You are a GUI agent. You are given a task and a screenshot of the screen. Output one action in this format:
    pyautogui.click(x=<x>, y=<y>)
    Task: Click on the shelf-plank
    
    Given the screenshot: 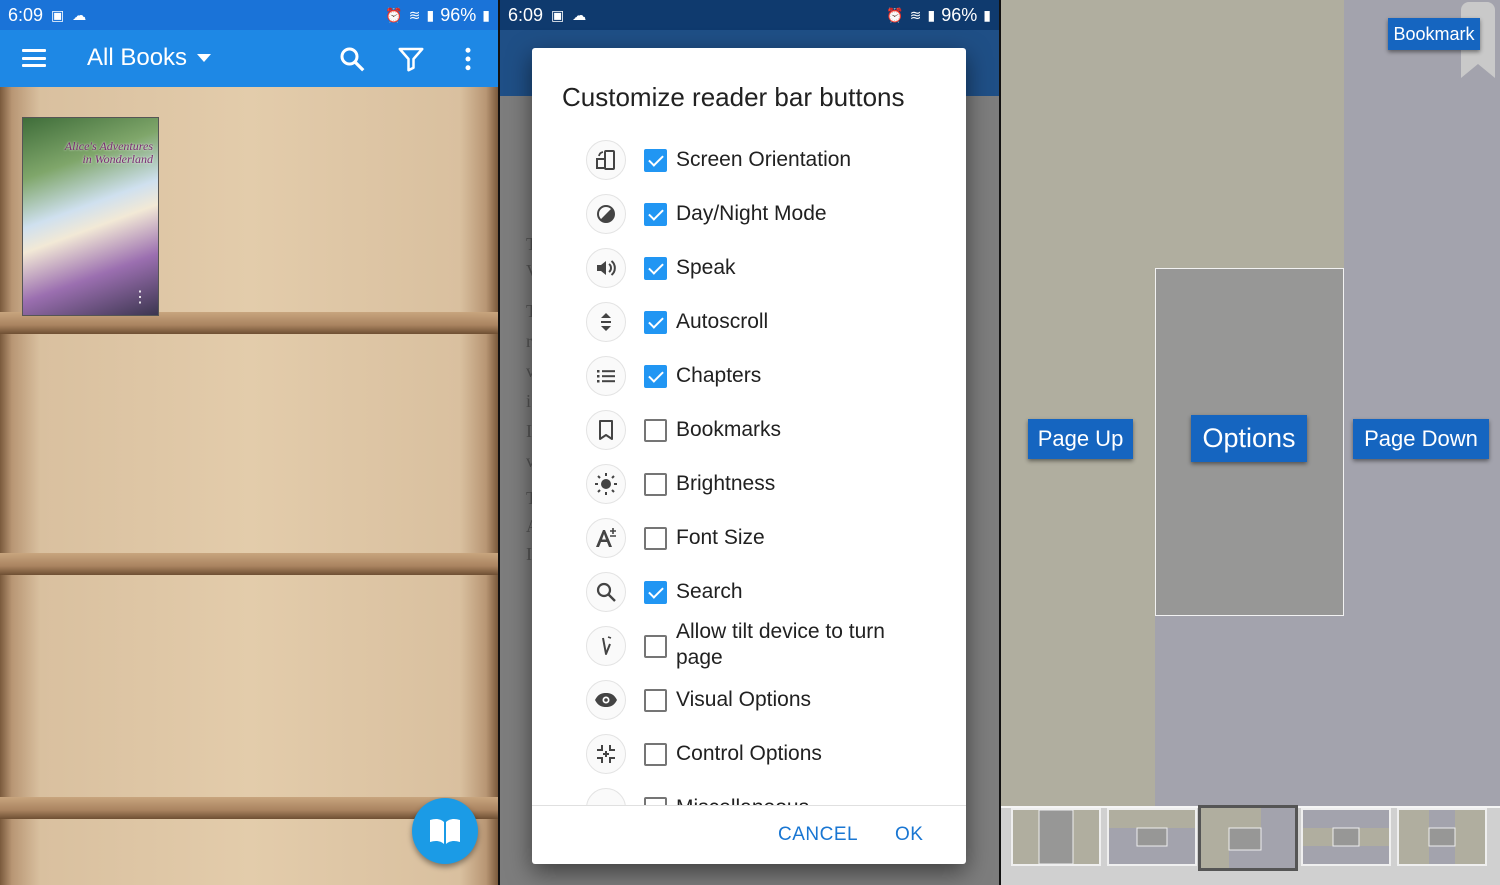 What is the action you would take?
    pyautogui.click(x=249, y=564)
    